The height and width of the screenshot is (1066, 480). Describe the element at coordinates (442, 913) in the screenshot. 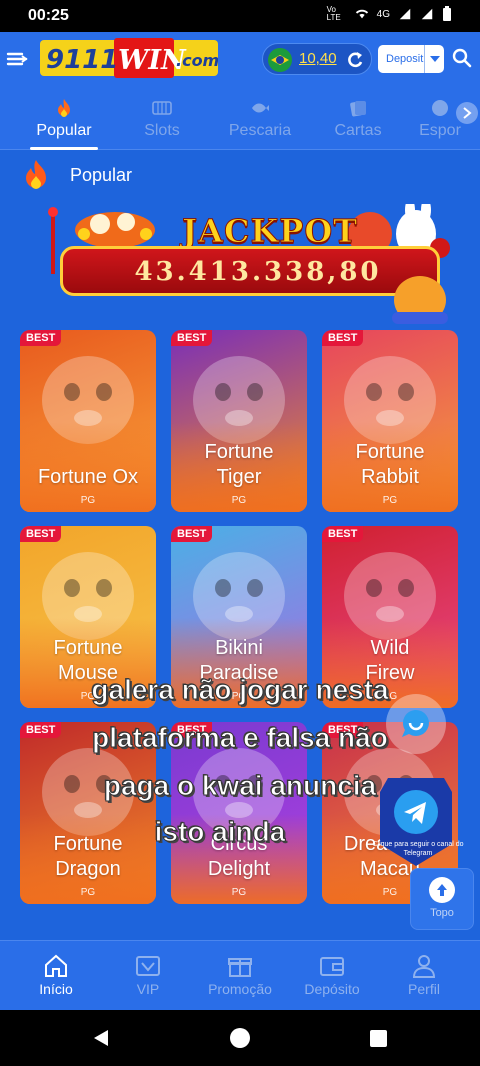

I see `back-to-top-label: Topo` at that location.